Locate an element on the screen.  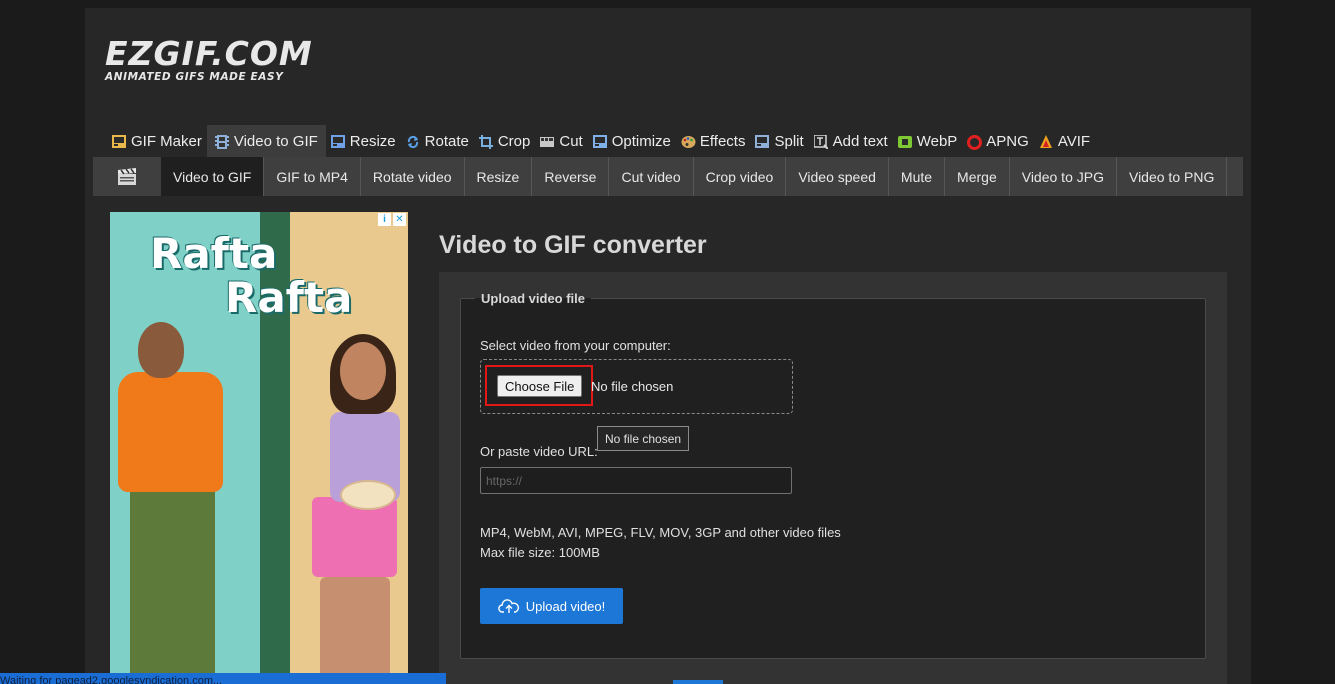
main-nav-item-apng: APNG is located at coordinates (998, 141).